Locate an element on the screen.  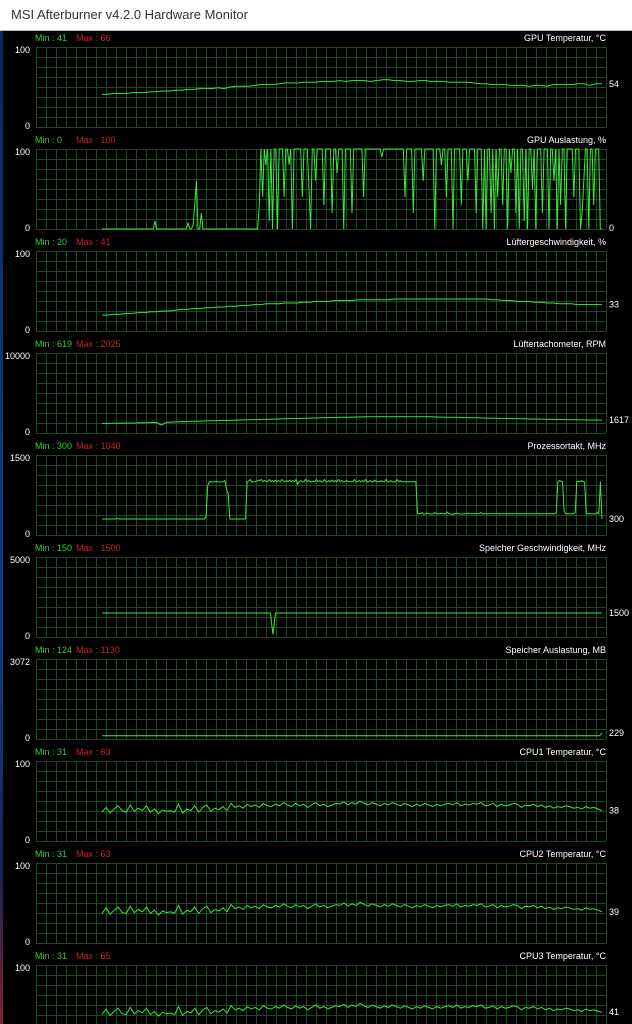
graph-current-value: 39 is located at coordinates (614, 912).